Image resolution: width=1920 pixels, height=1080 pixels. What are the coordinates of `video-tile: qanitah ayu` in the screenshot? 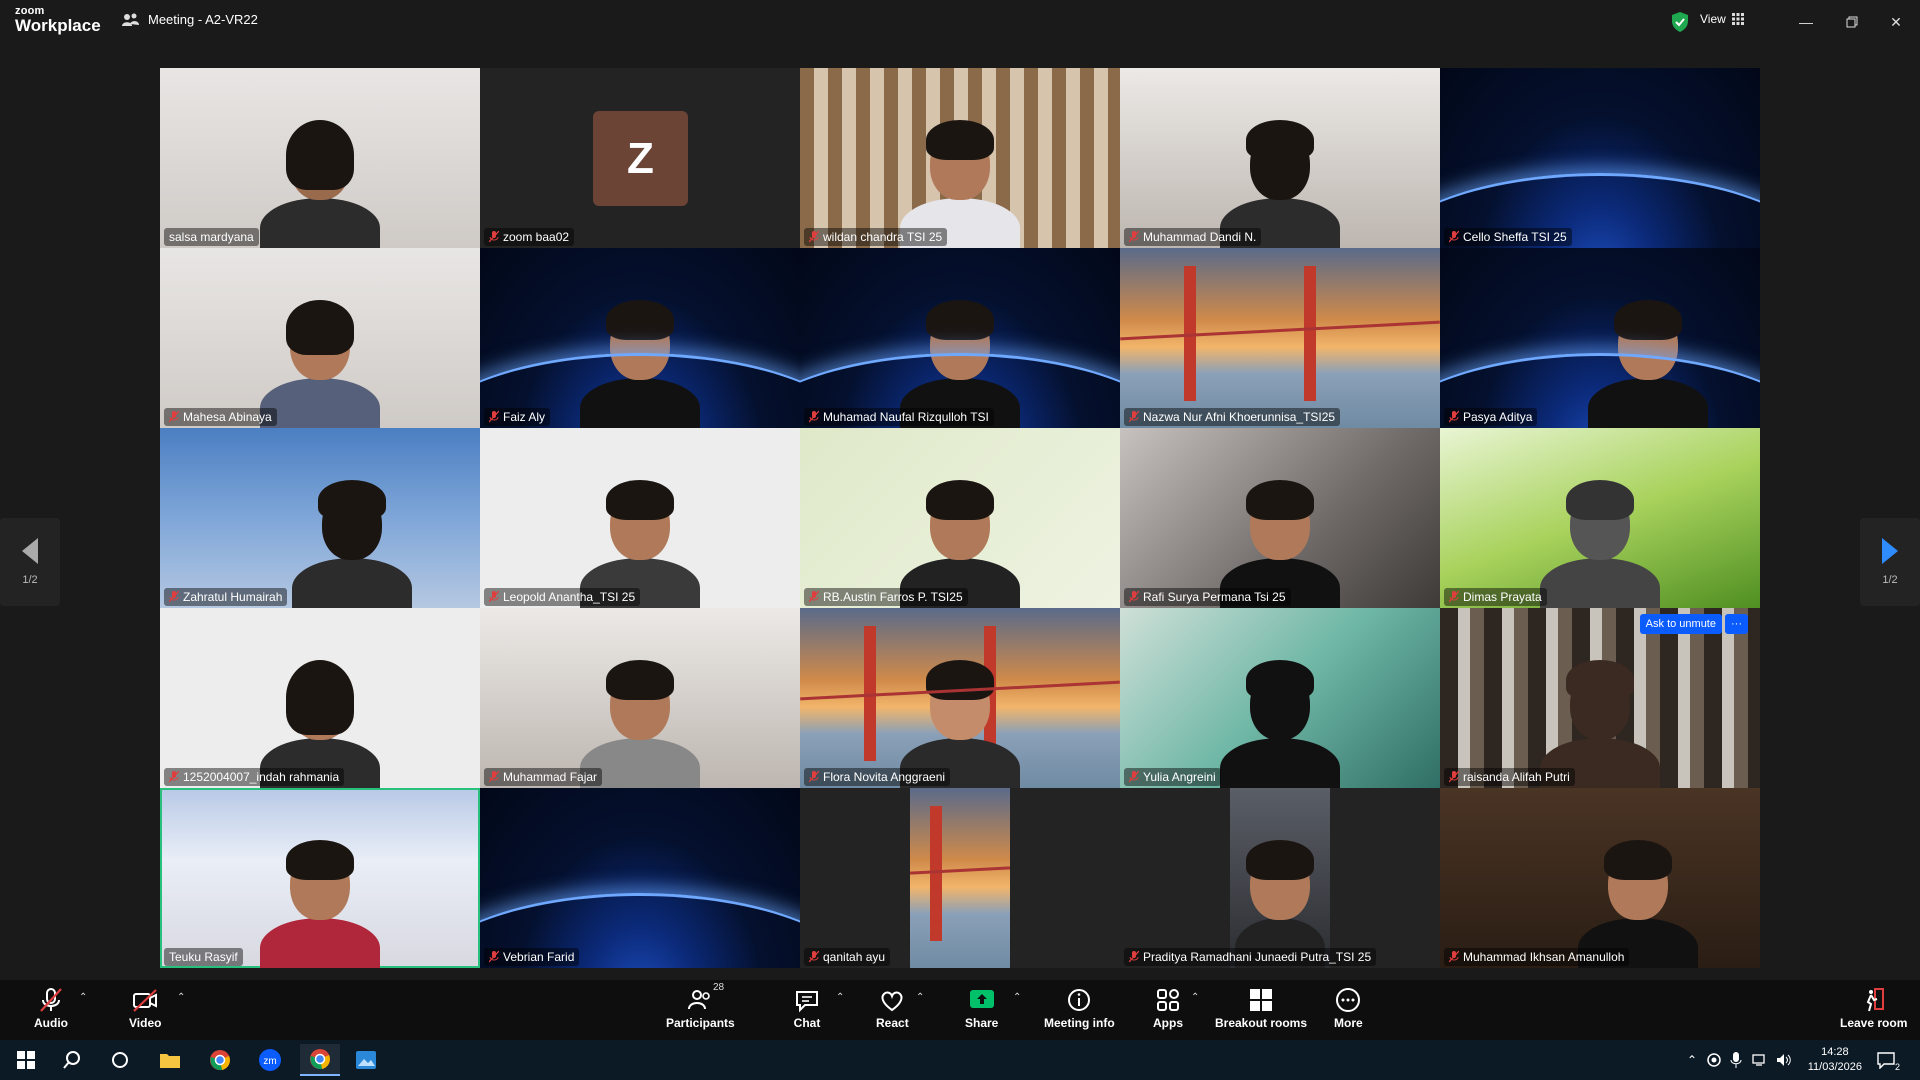 It's located at (960, 878).